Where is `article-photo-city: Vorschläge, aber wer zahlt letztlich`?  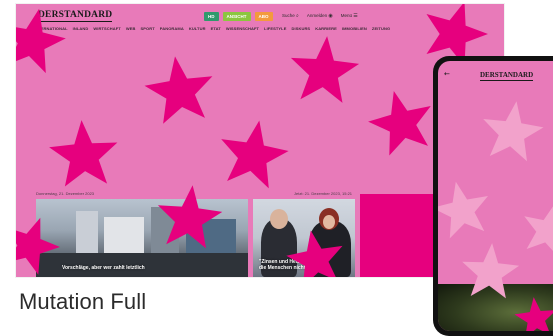 article-photo-city: Vorschläge, aber wer zahlt letztlich is located at coordinates (142, 238).